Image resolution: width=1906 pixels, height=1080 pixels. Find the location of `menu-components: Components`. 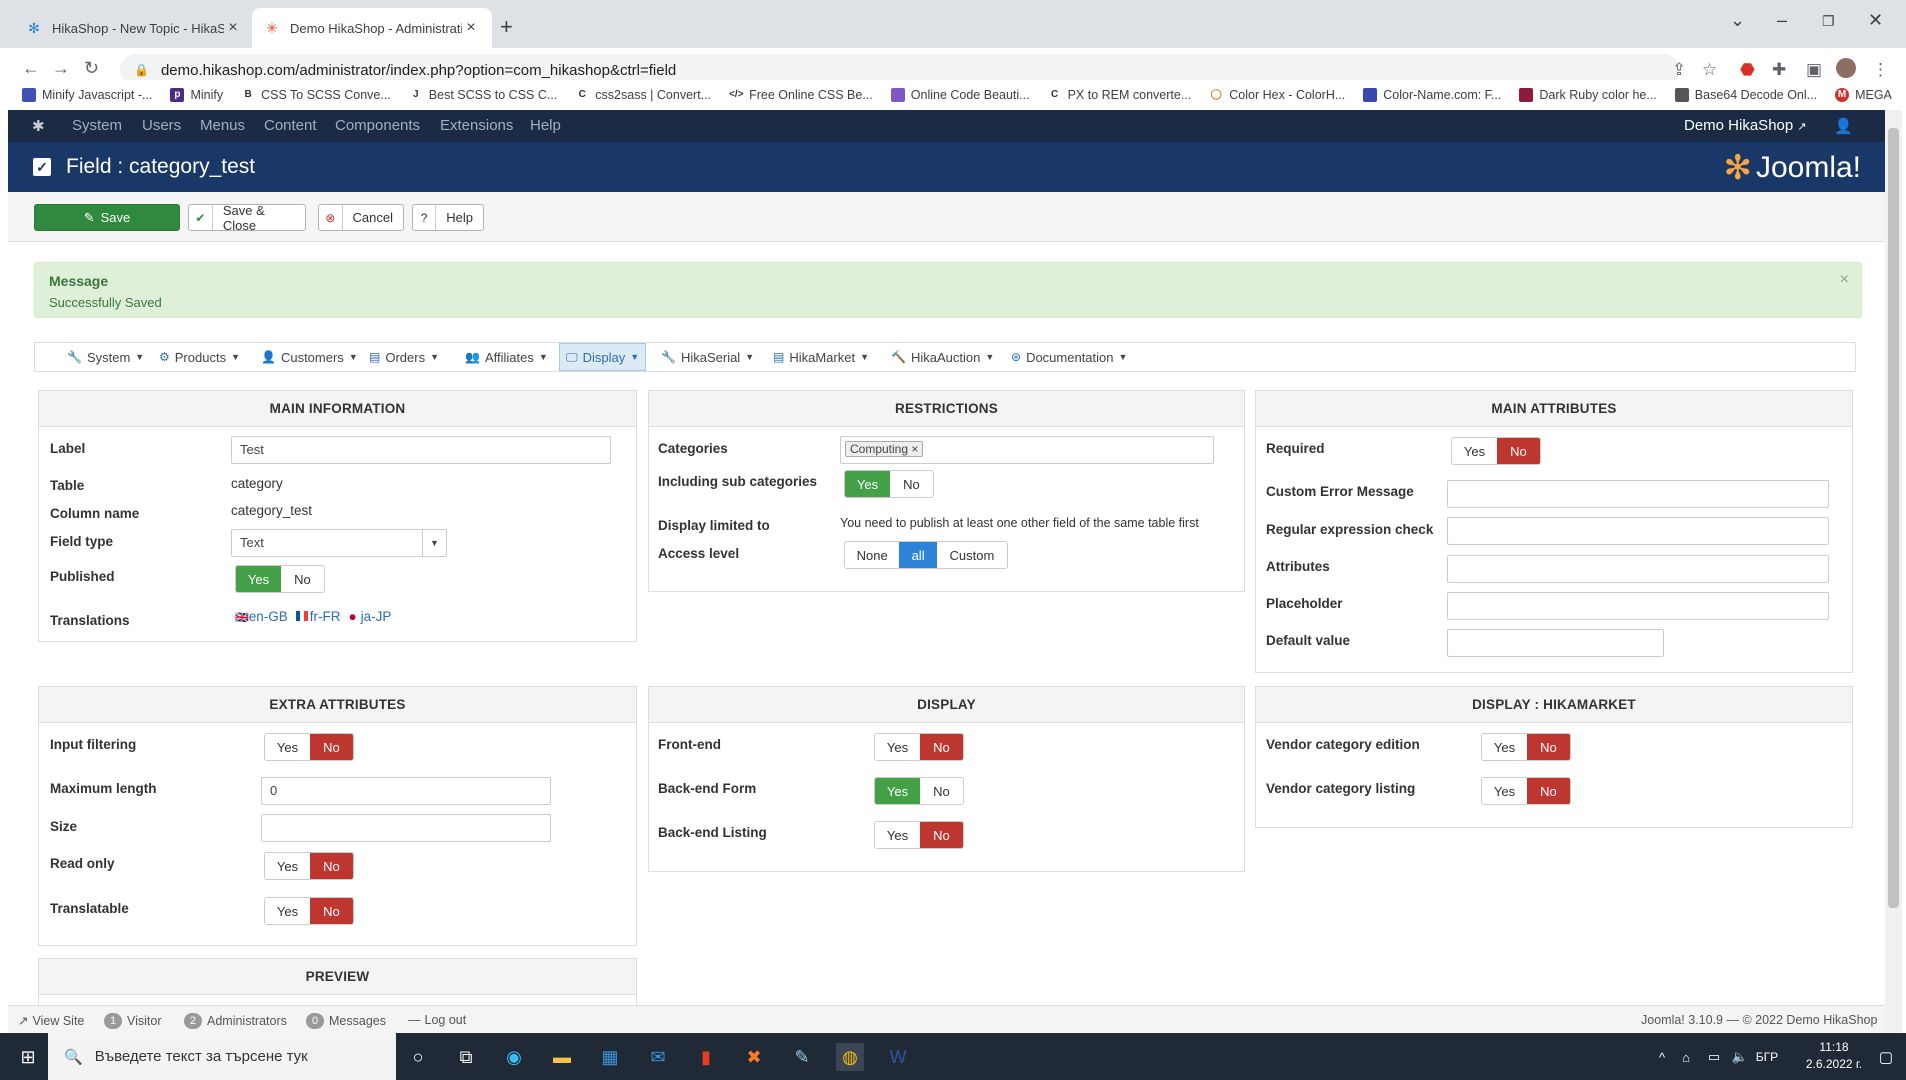

menu-components: Components is located at coordinates (377, 125).